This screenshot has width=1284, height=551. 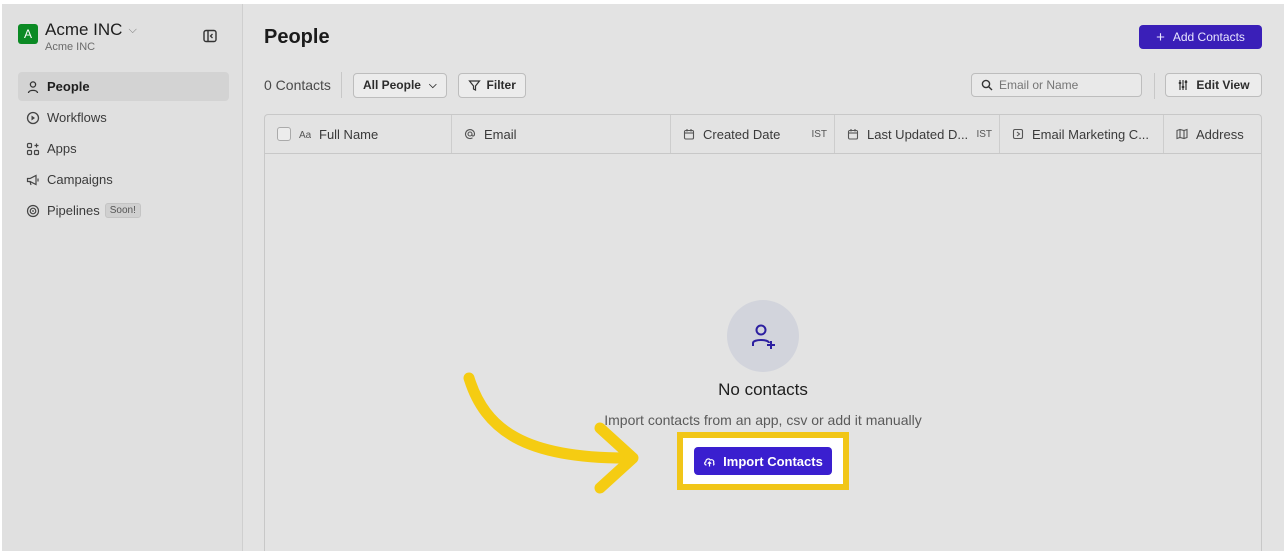 I want to click on edit-view-label: Edit View, so click(x=1223, y=85).